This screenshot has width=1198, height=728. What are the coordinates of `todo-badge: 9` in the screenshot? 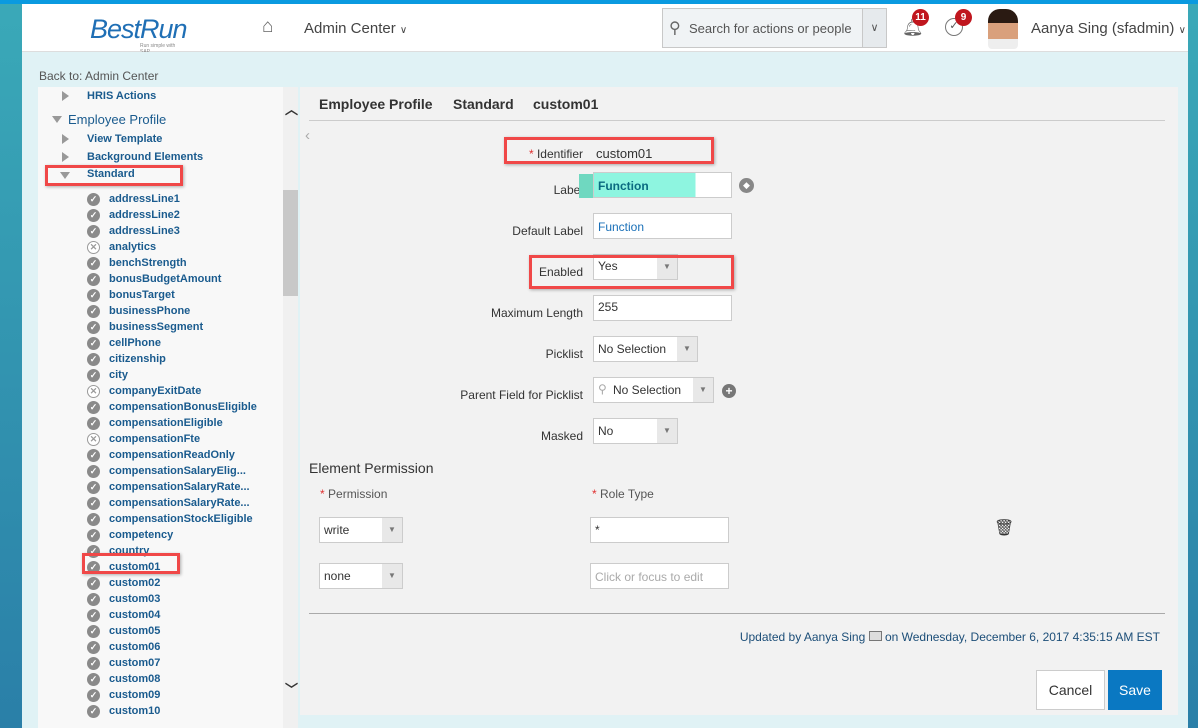 It's located at (963, 17).